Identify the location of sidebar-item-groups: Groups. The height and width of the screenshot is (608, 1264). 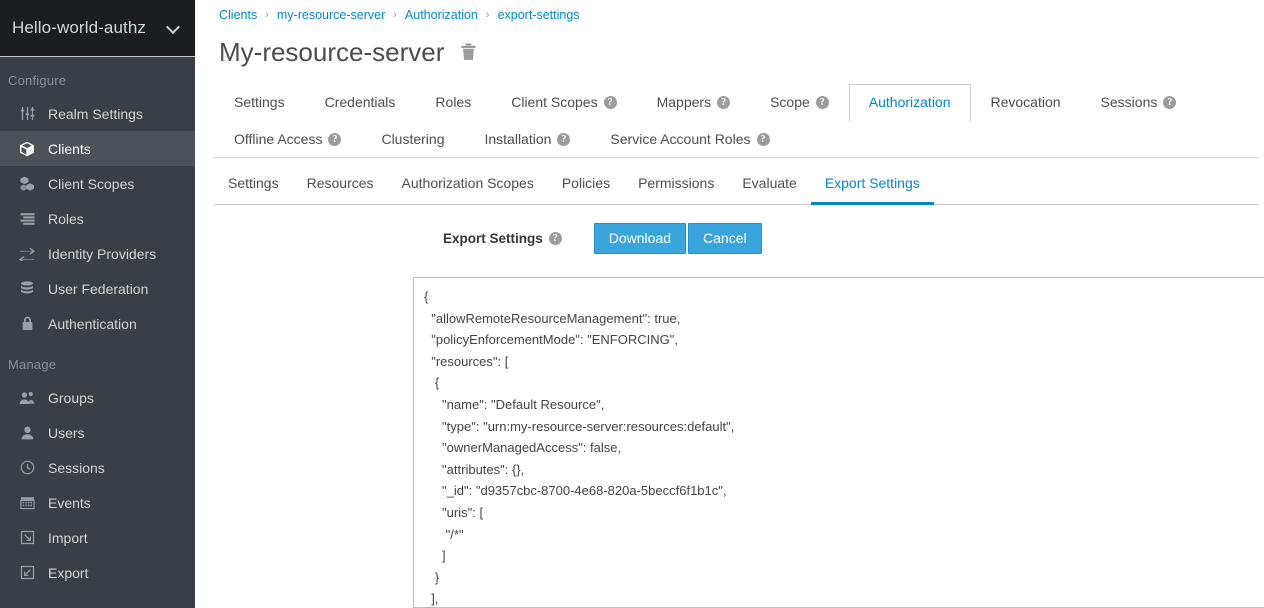
(97, 397).